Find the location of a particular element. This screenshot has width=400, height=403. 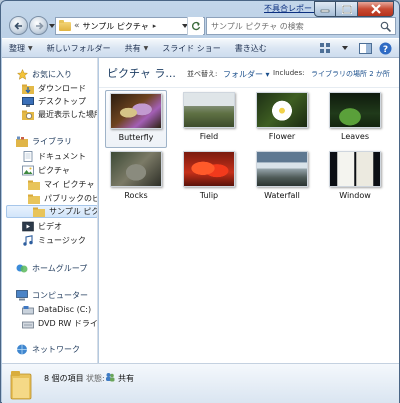

details-pane: 8 個の項目 状態: 共有 is located at coordinates (200, 383).